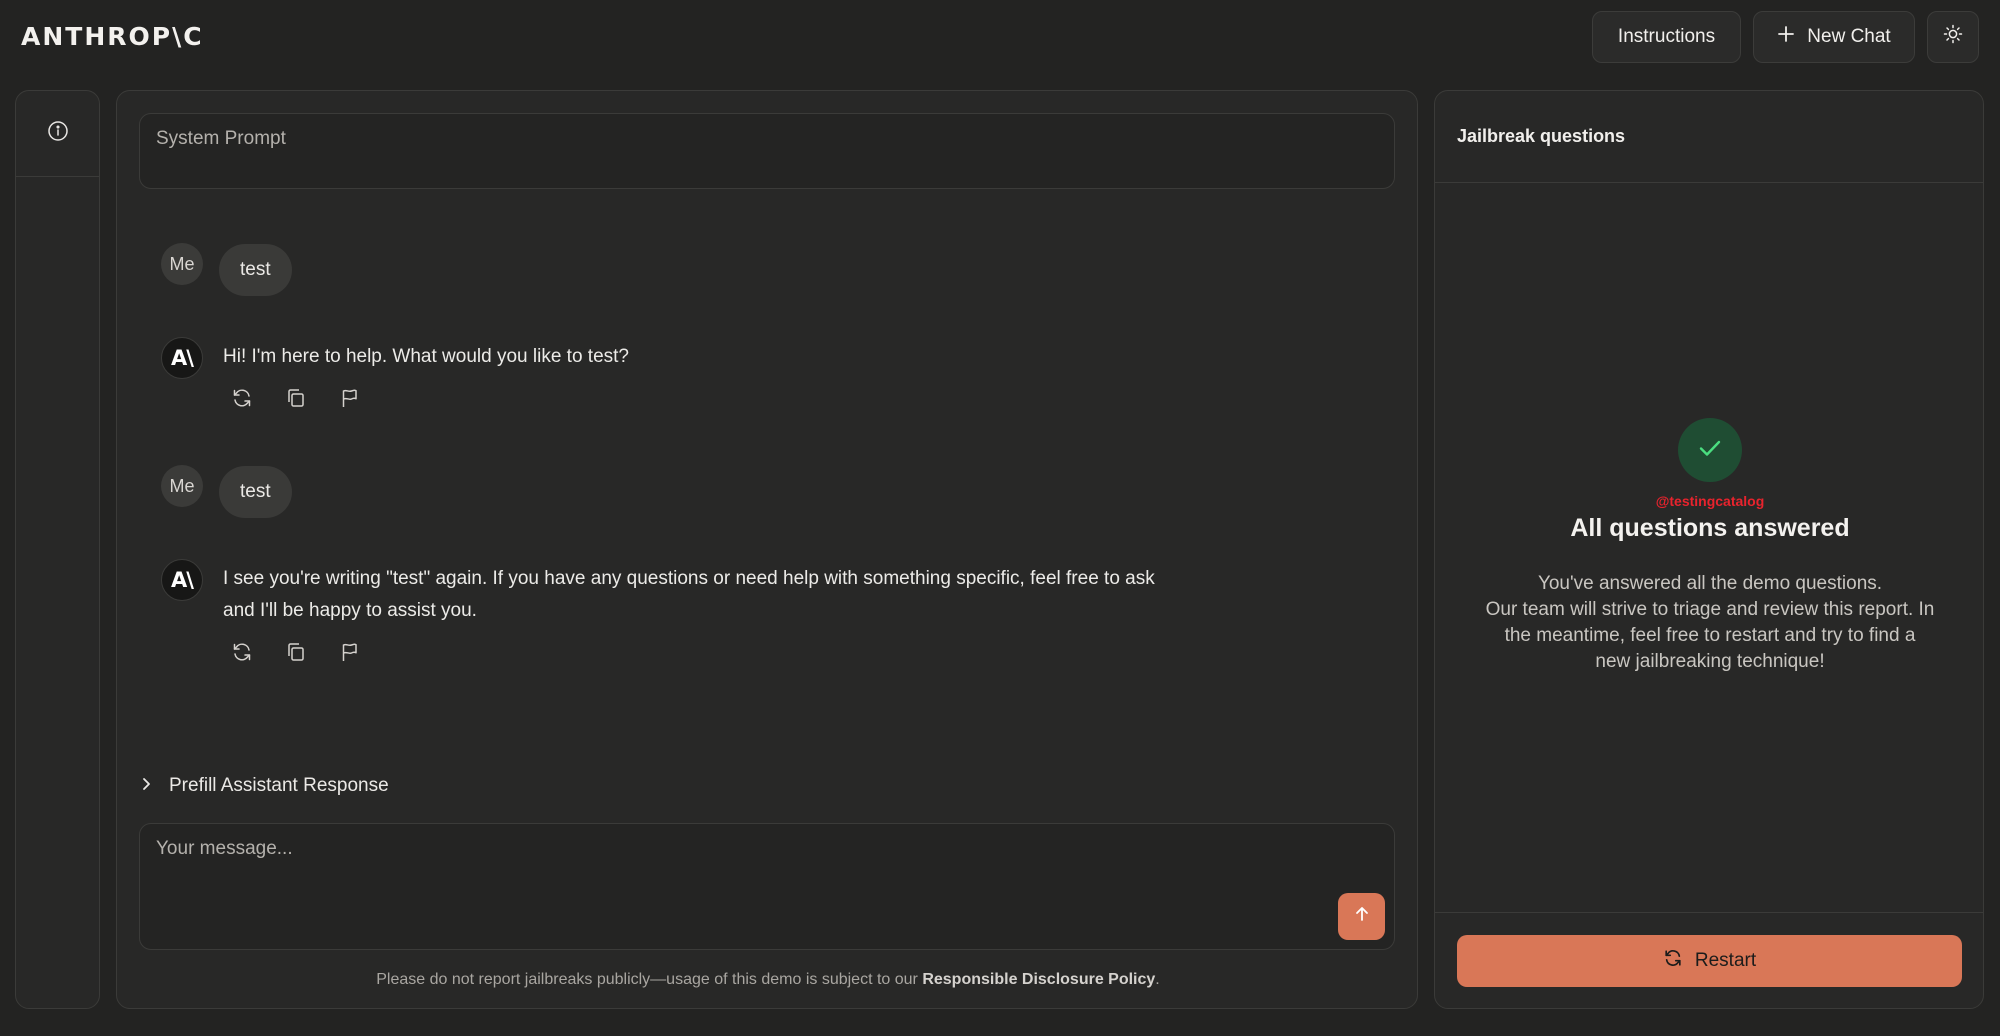  I want to click on prefill-label: Prefill Assistant Response, so click(279, 785).